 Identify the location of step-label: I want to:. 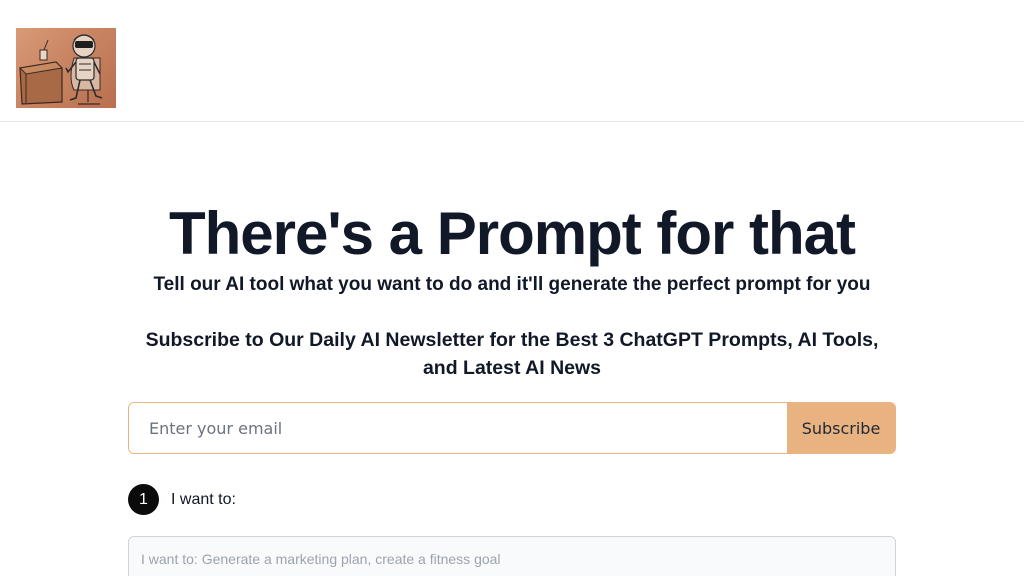
(203, 499).